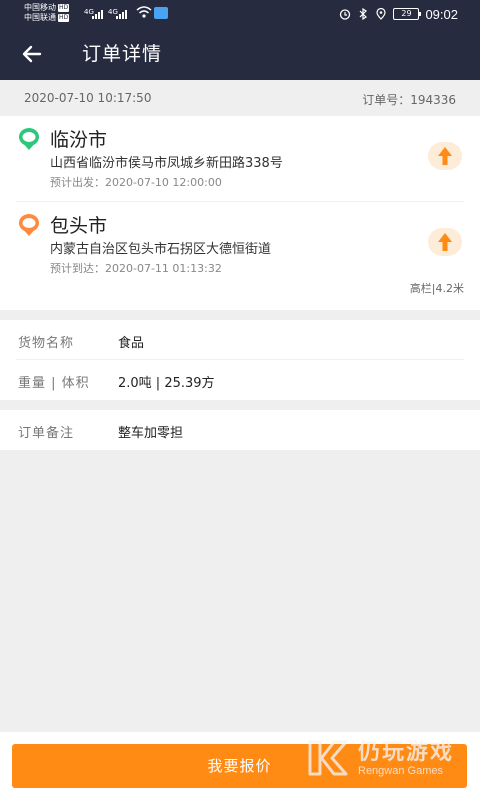 The height and width of the screenshot is (800, 480). Describe the element at coordinates (436, 288) in the screenshot. I see `truck-spec: 高栏|4.2米` at that location.